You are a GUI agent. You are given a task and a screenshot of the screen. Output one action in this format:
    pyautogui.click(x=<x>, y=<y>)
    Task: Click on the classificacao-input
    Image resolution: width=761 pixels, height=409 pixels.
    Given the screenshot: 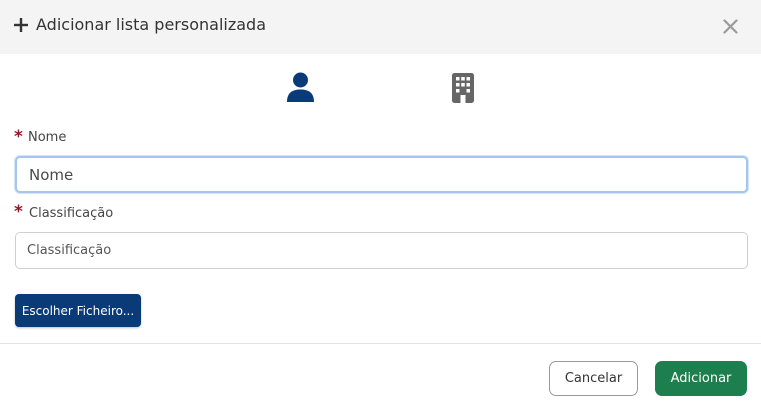 What is the action you would take?
    pyautogui.click(x=381, y=250)
    